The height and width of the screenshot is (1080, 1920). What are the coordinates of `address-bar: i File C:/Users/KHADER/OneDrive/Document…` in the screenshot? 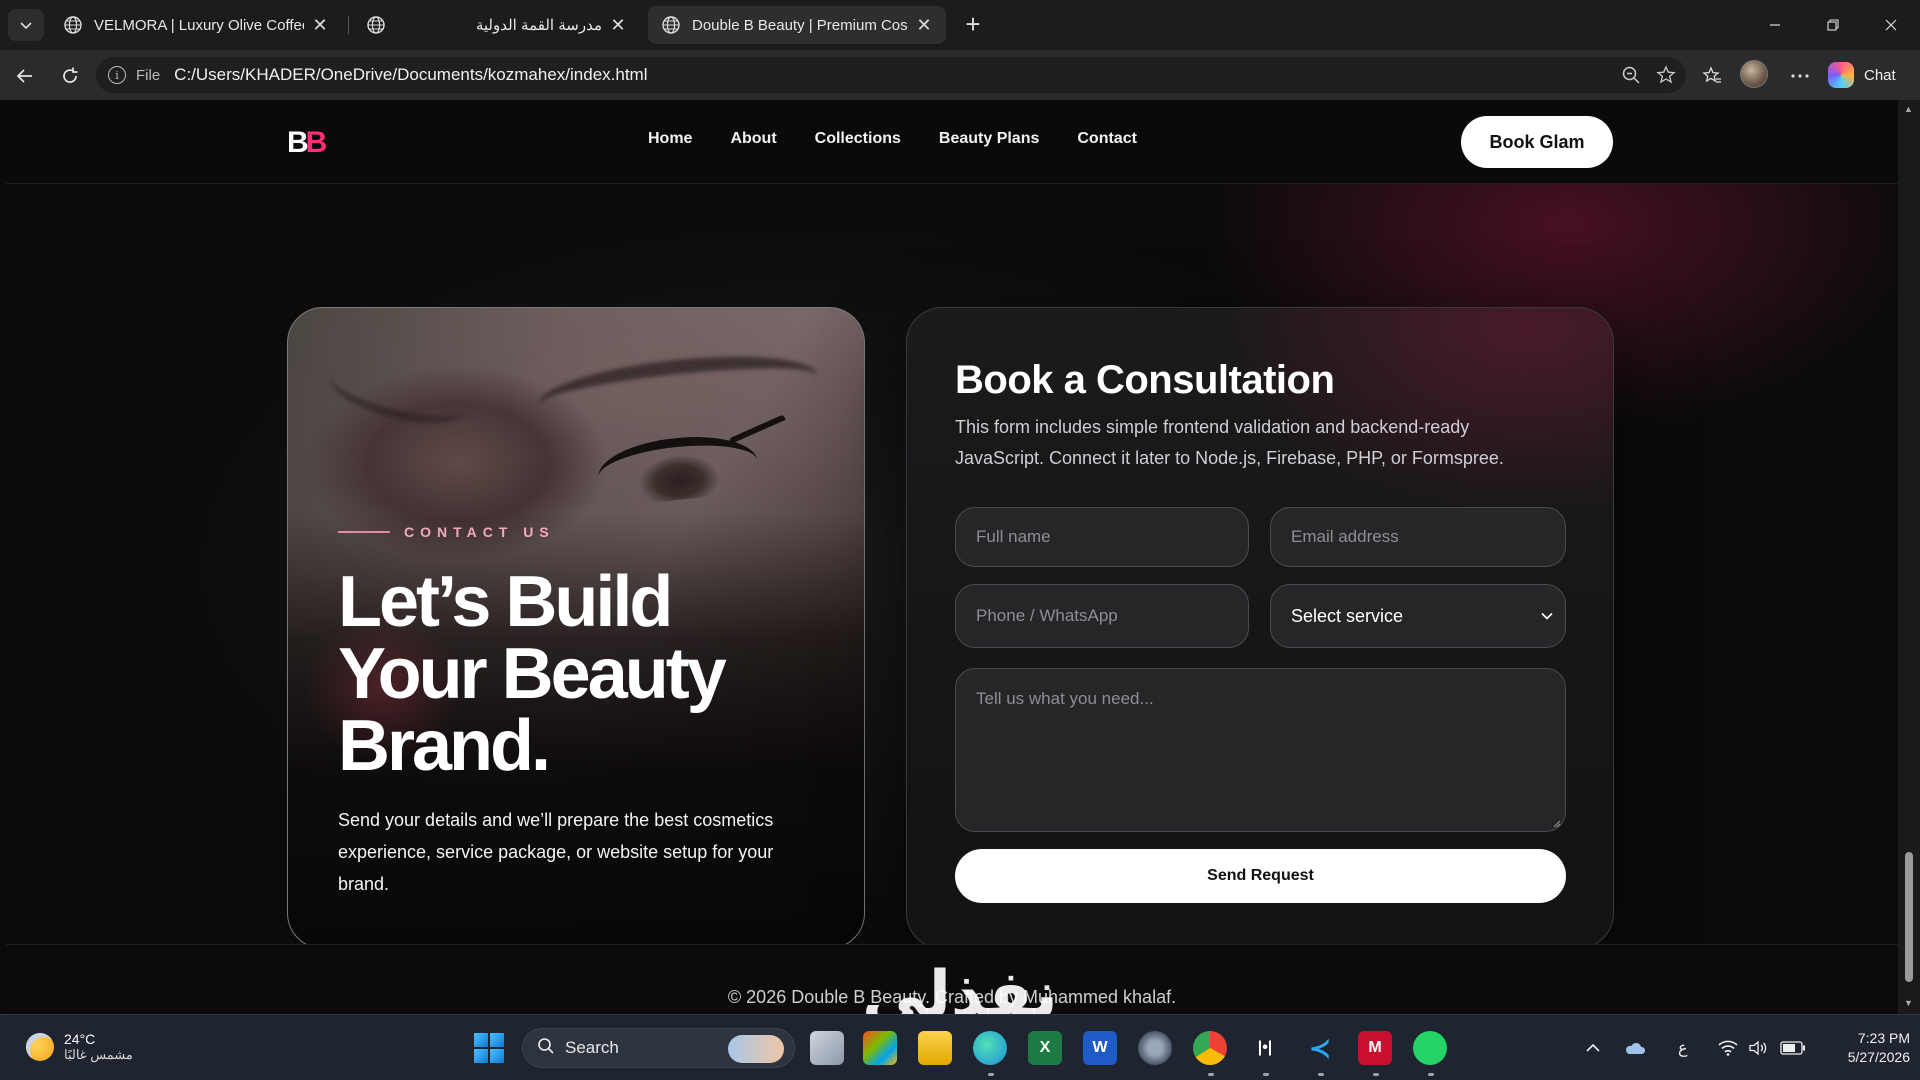 It's located at (891, 75).